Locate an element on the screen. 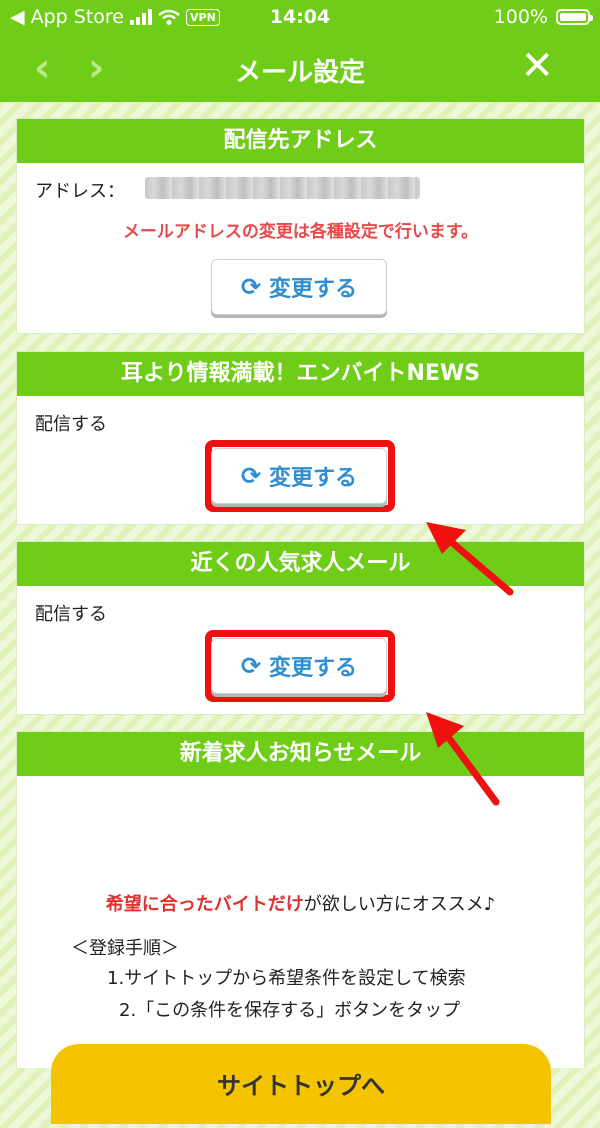 This screenshot has height=1128, width=600. close-icon: ✕ is located at coordinates (537, 66).